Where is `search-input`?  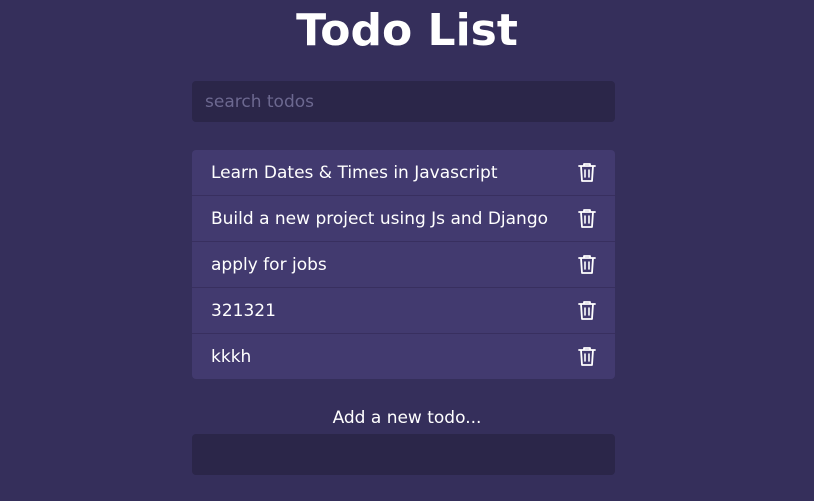 search-input is located at coordinates (403, 101).